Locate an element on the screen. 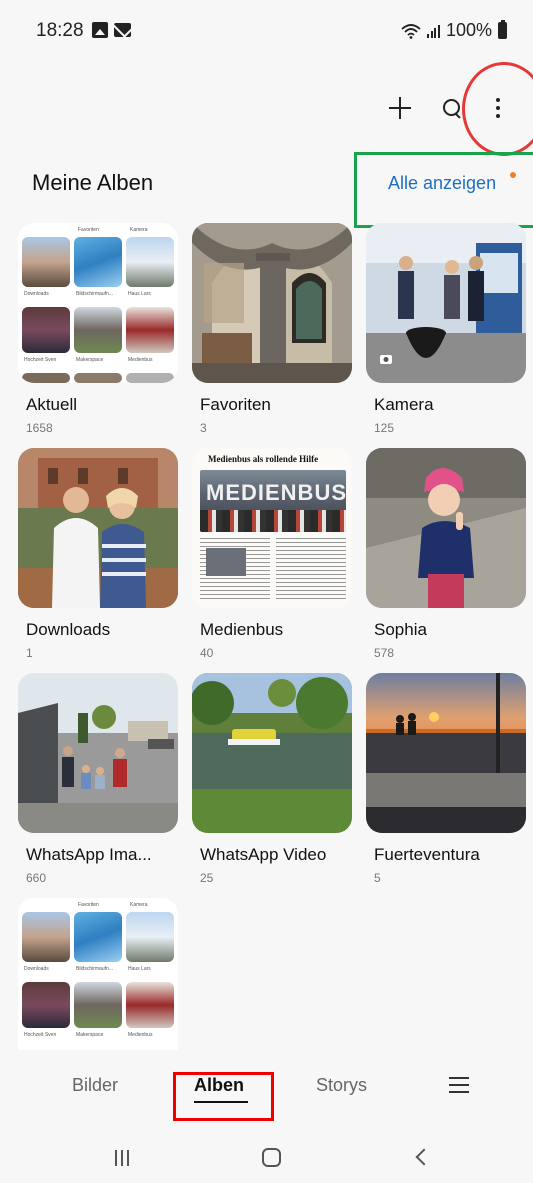 Image resolution: width=533 pixels, height=1183 pixels. newspaper-headline: Medienbus als rollende Hilfe is located at coordinates (263, 459).